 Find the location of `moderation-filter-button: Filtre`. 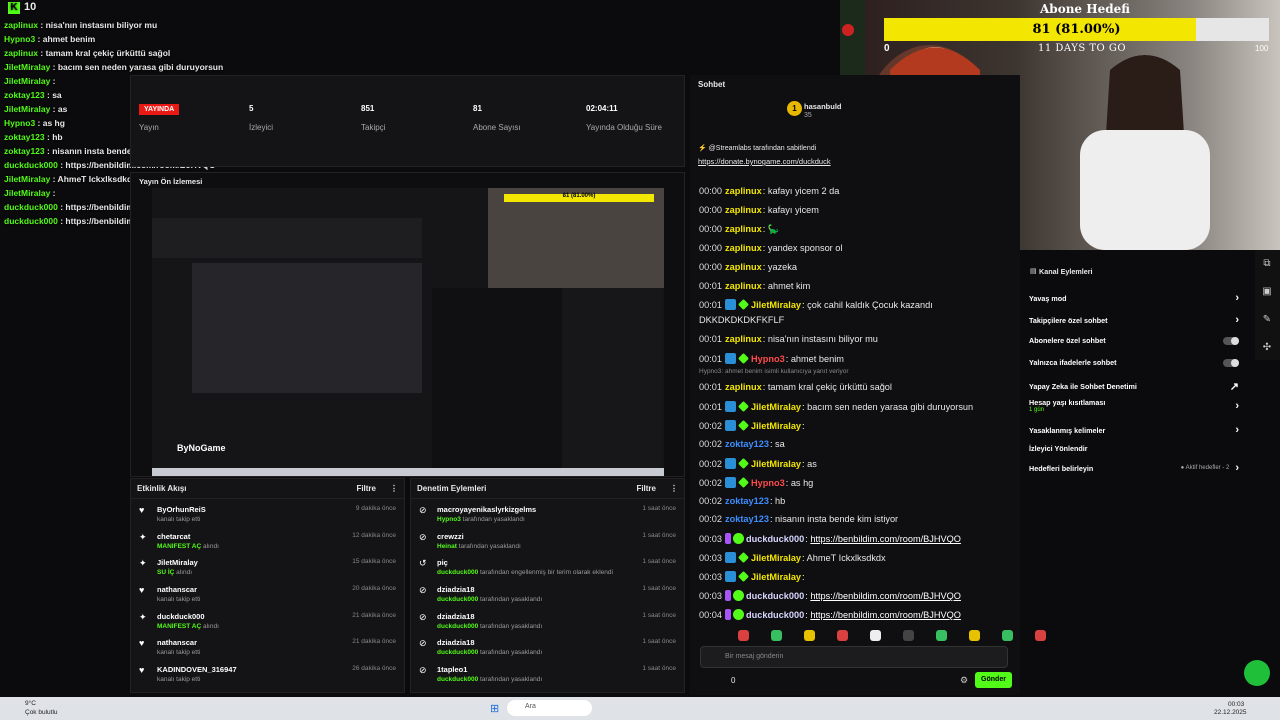

moderation-filter-button: Filtre is located at coordinates (646, 488).